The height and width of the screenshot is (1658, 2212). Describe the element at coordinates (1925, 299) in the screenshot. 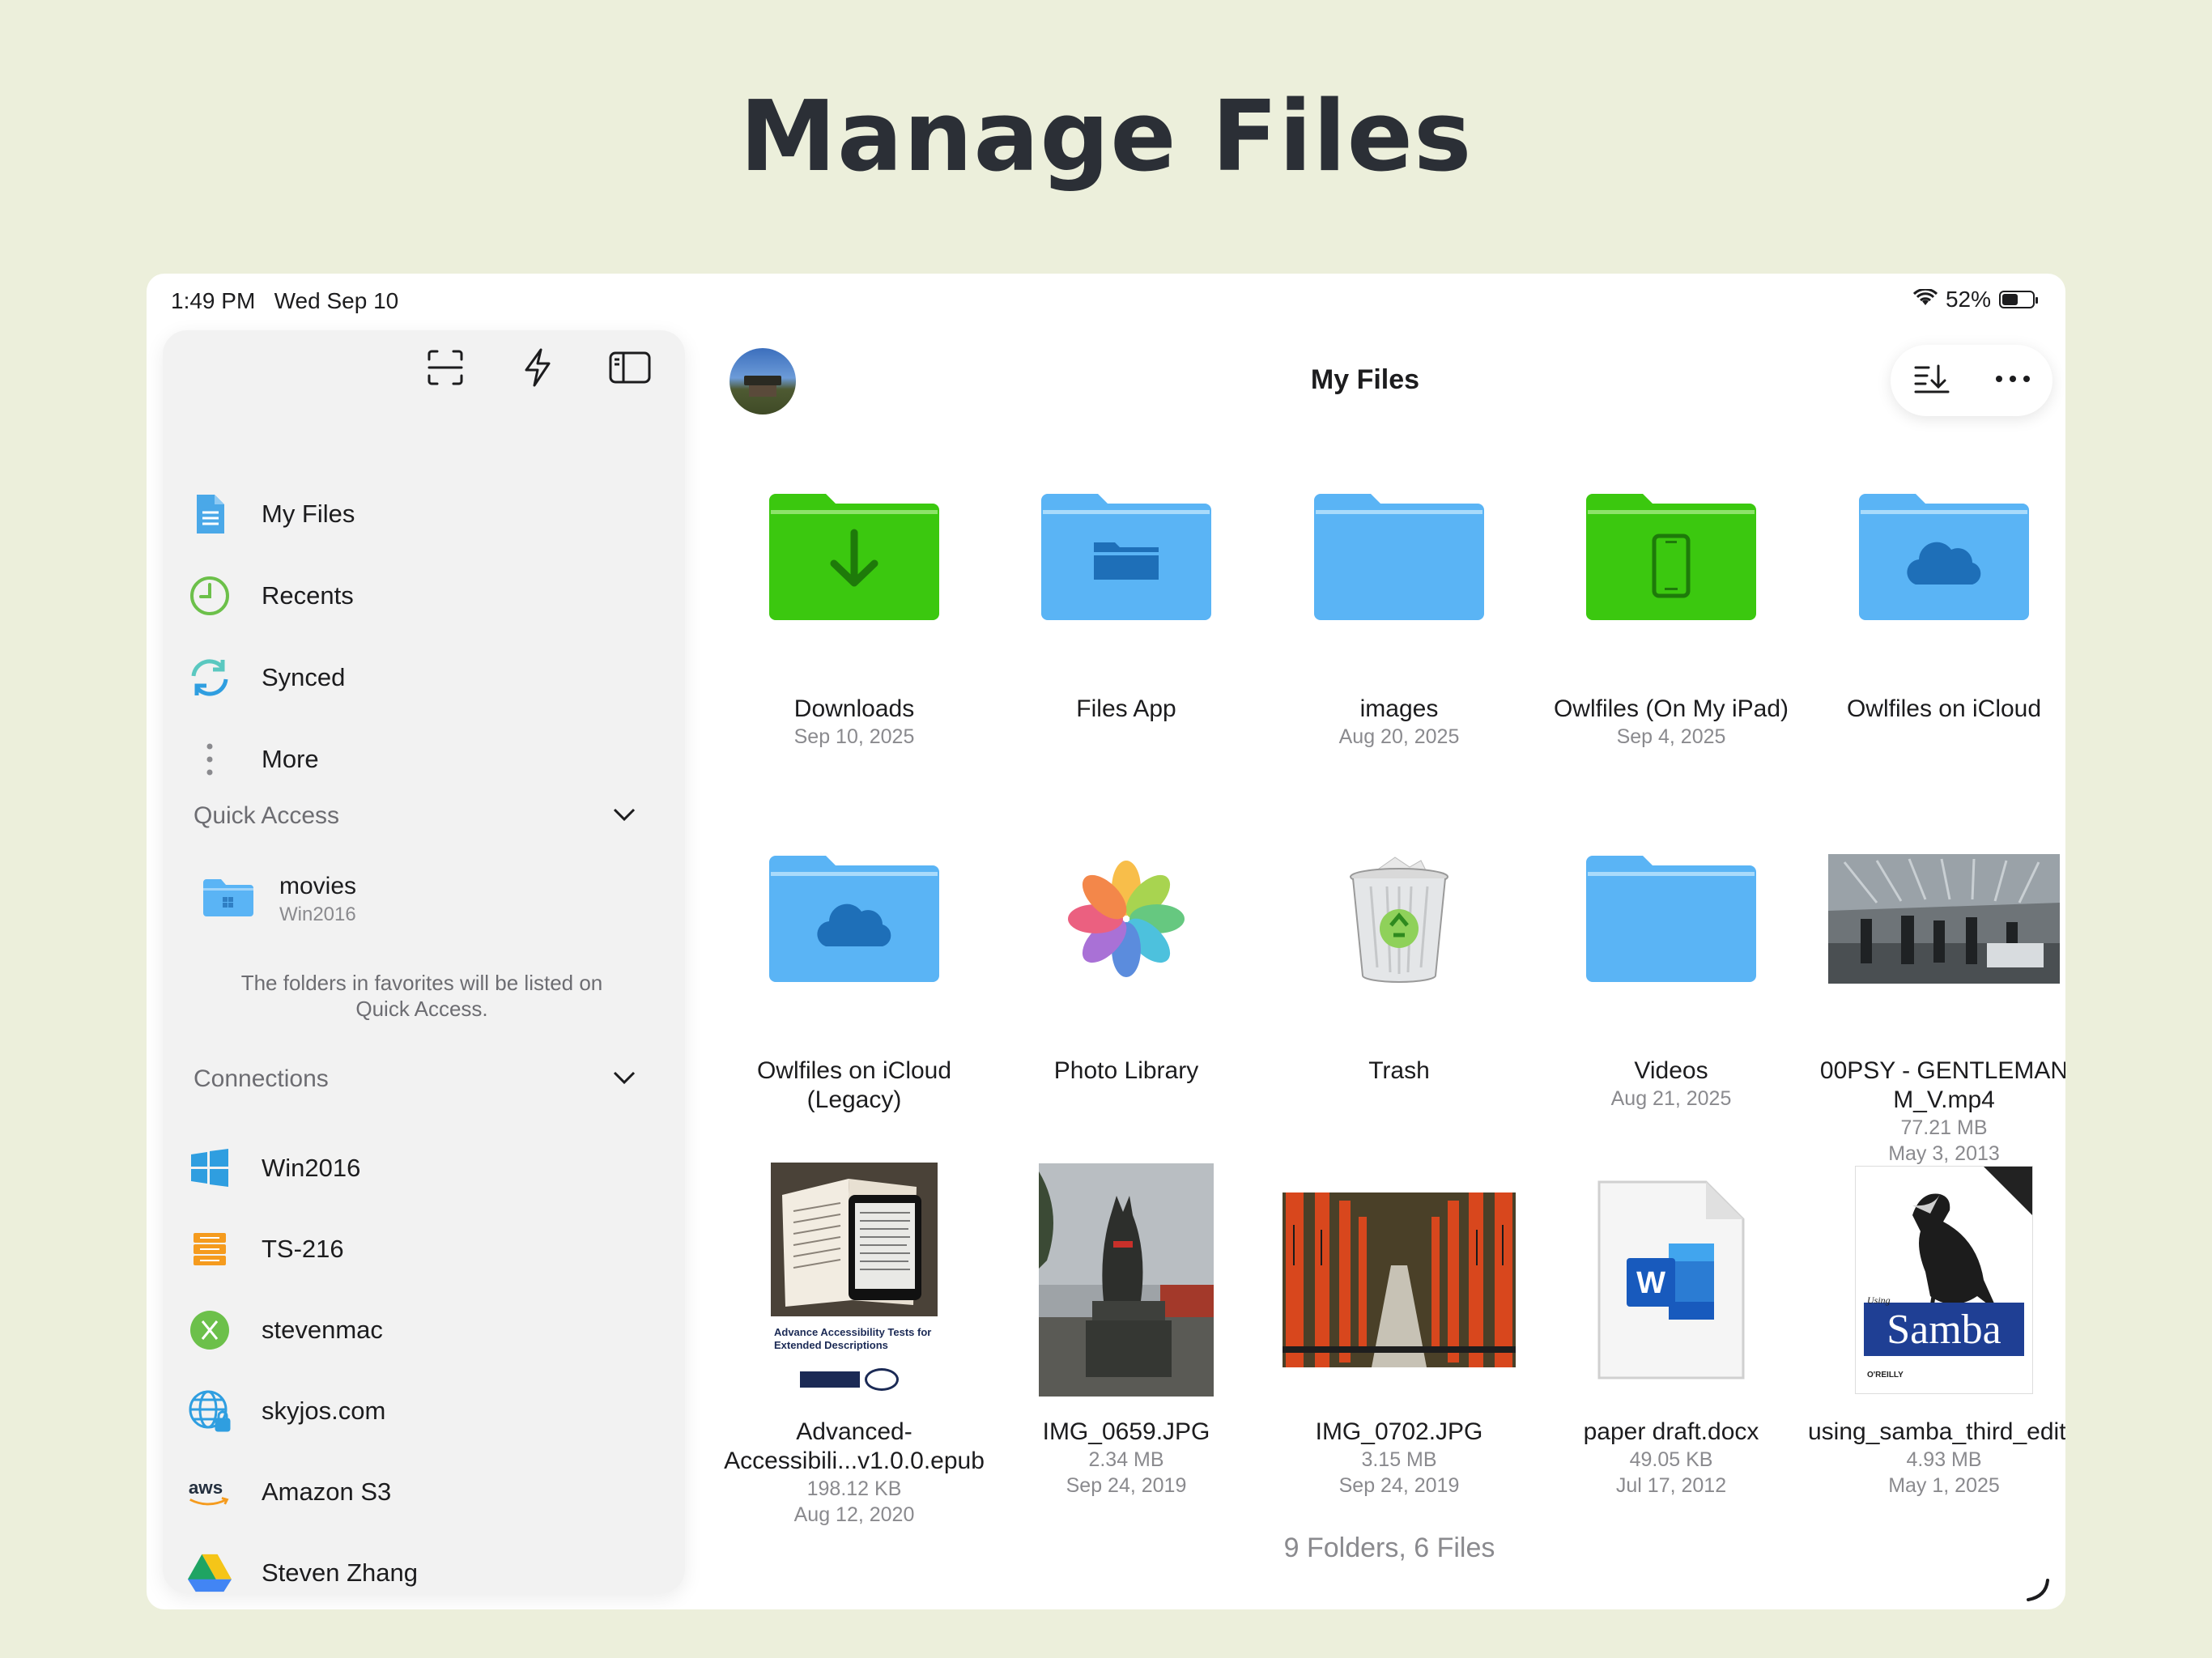

I see `wifi-icon` at that location.